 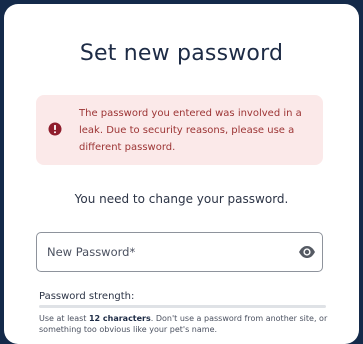 I want to click on hint-emphasis: 12 characters, so click(x=119, y=318).